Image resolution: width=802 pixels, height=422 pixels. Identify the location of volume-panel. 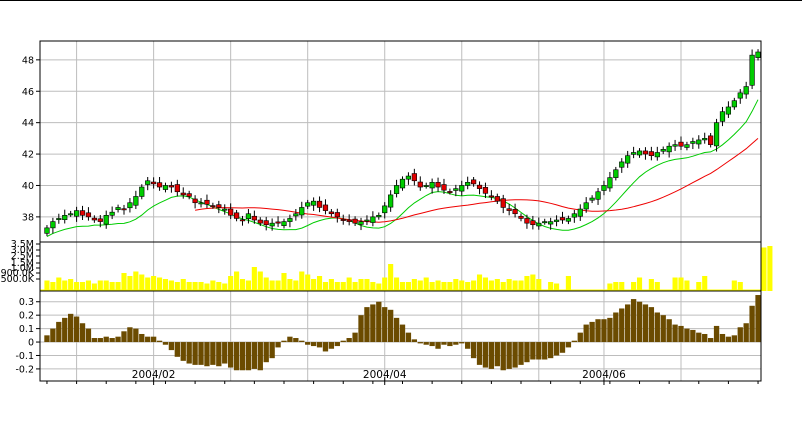
(406, 268).